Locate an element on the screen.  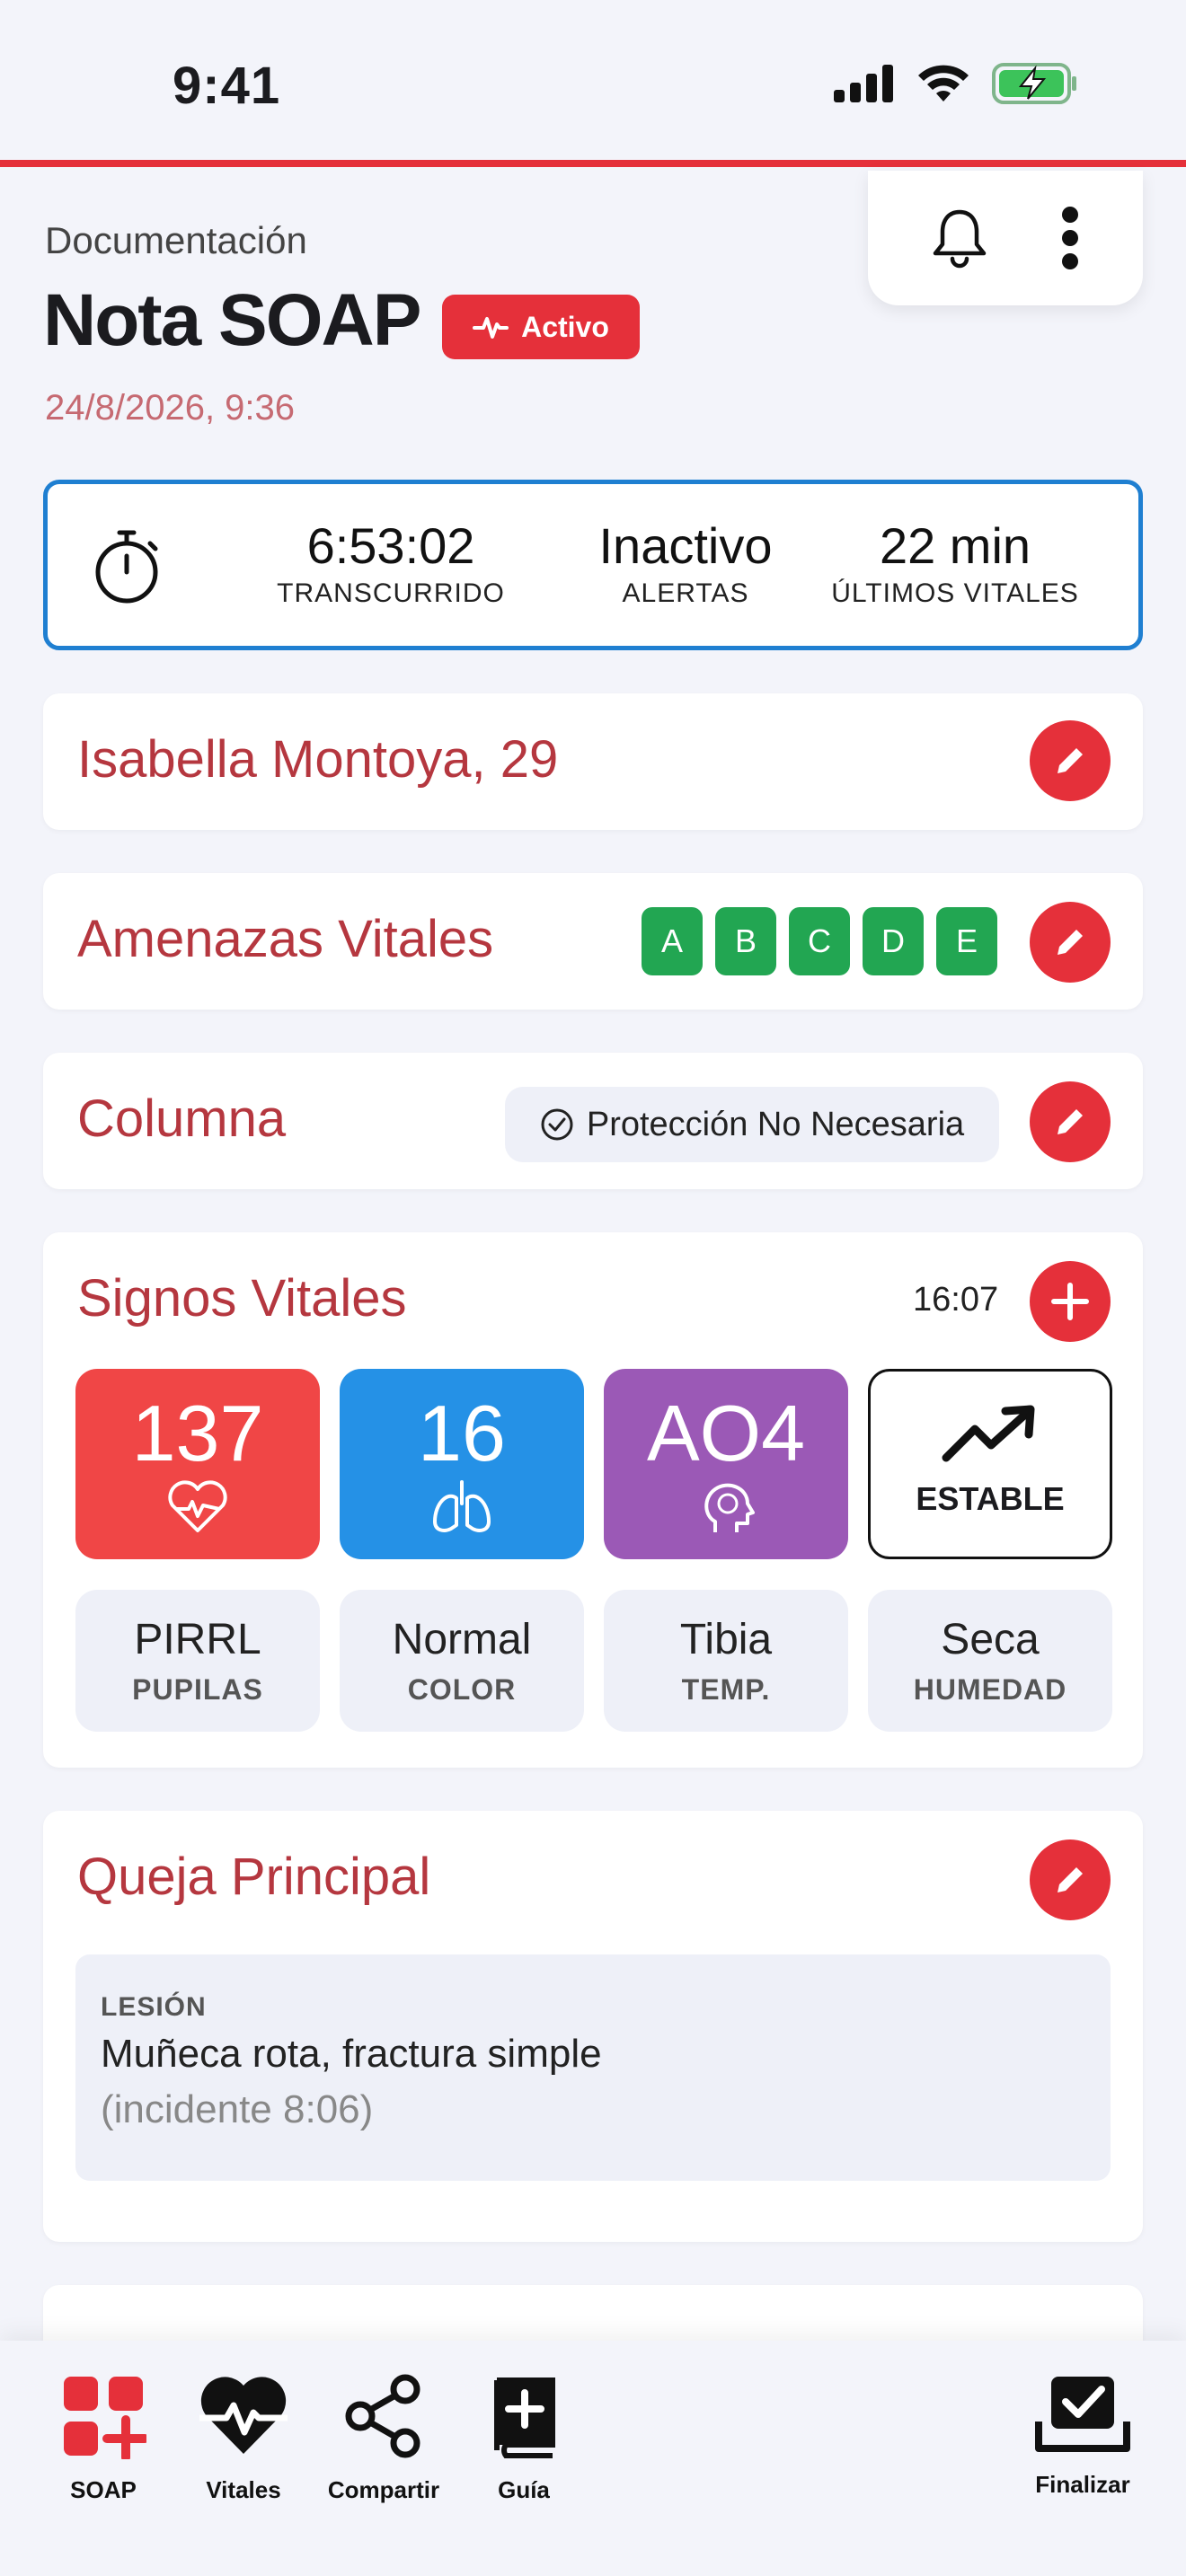
spine-title: Columna is located at coordinates (182, 1119).